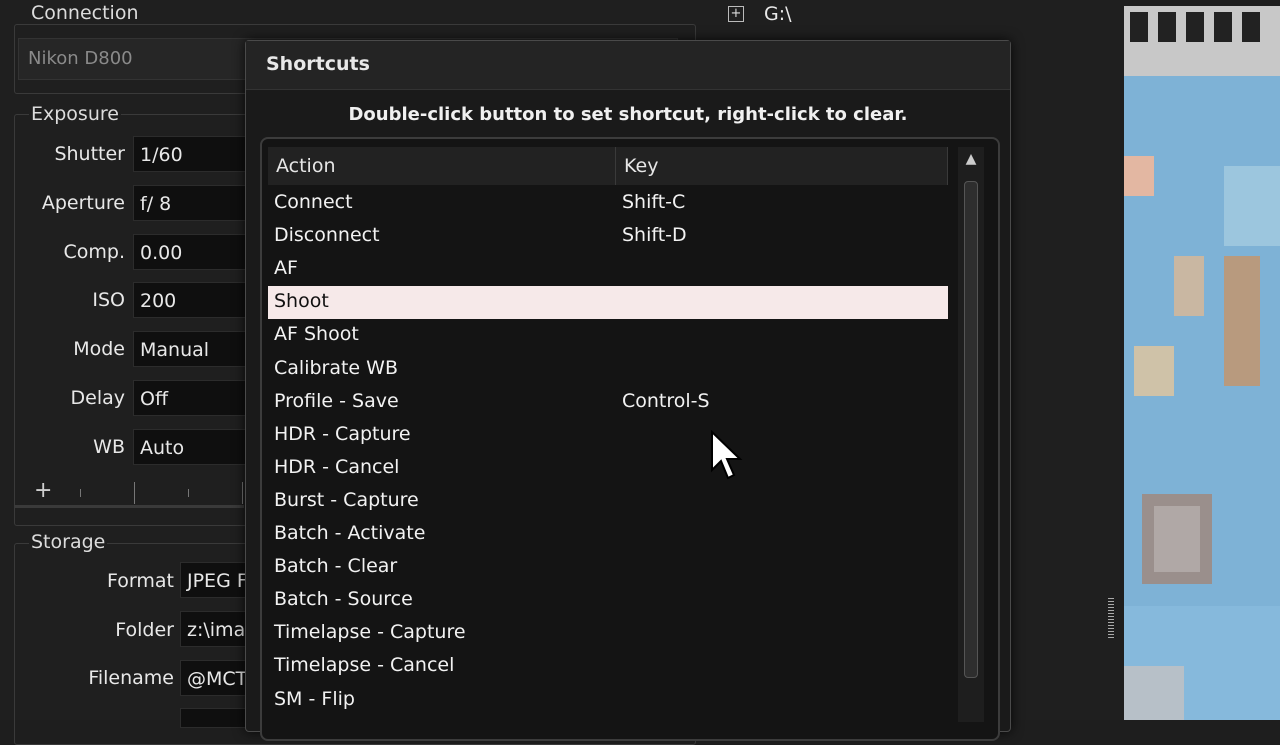  Describe the element at coordinates (736, 14) in the screenshot. I see `expand-icon: +` at that location.